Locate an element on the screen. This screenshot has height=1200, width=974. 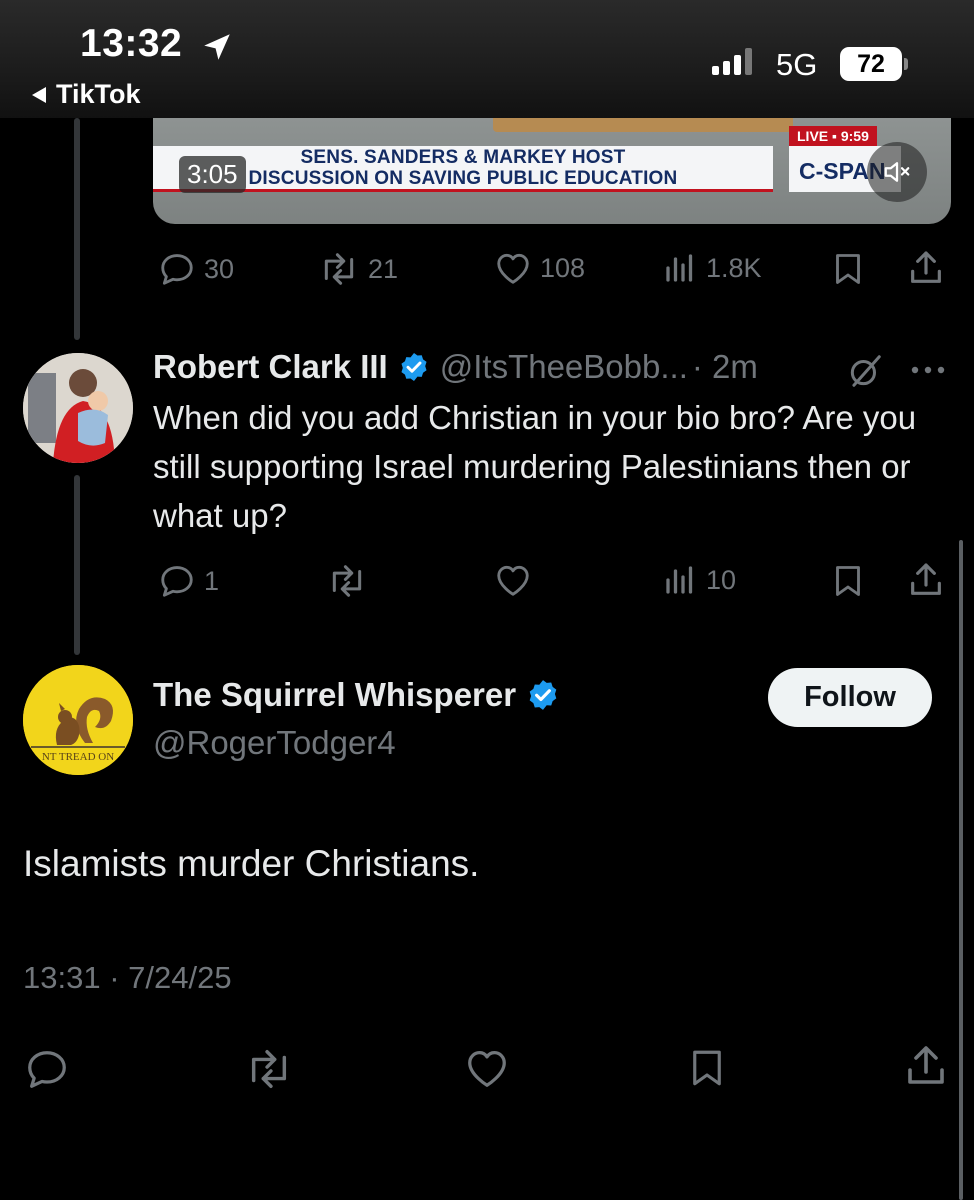
location-arrow-icon is located at coordinates (217, 47).